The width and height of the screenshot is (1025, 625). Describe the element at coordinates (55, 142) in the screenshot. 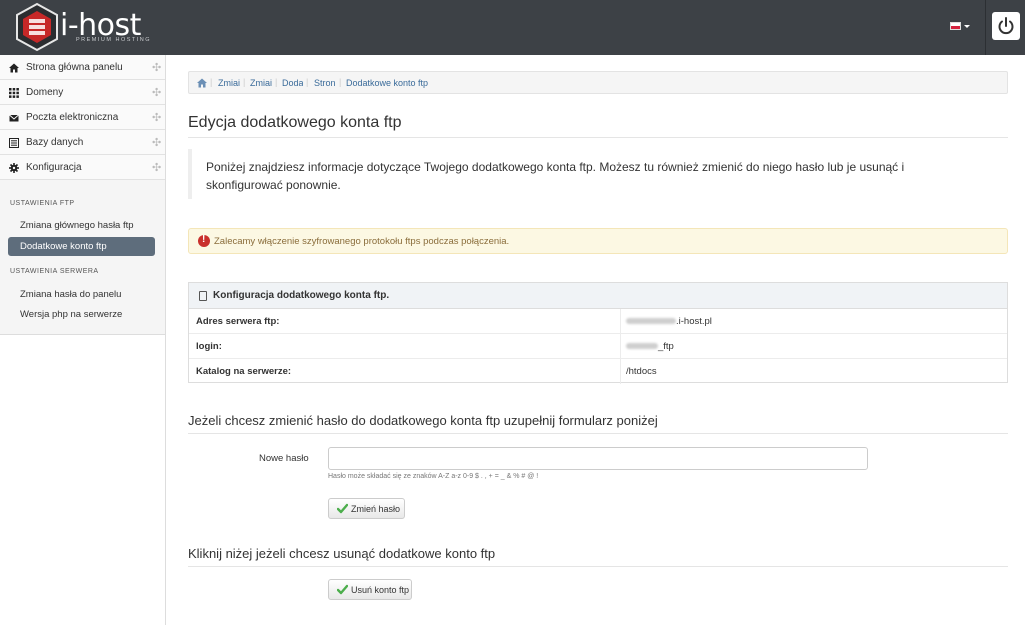

I see `sidebar-item-label: Bazy danych` at that location.